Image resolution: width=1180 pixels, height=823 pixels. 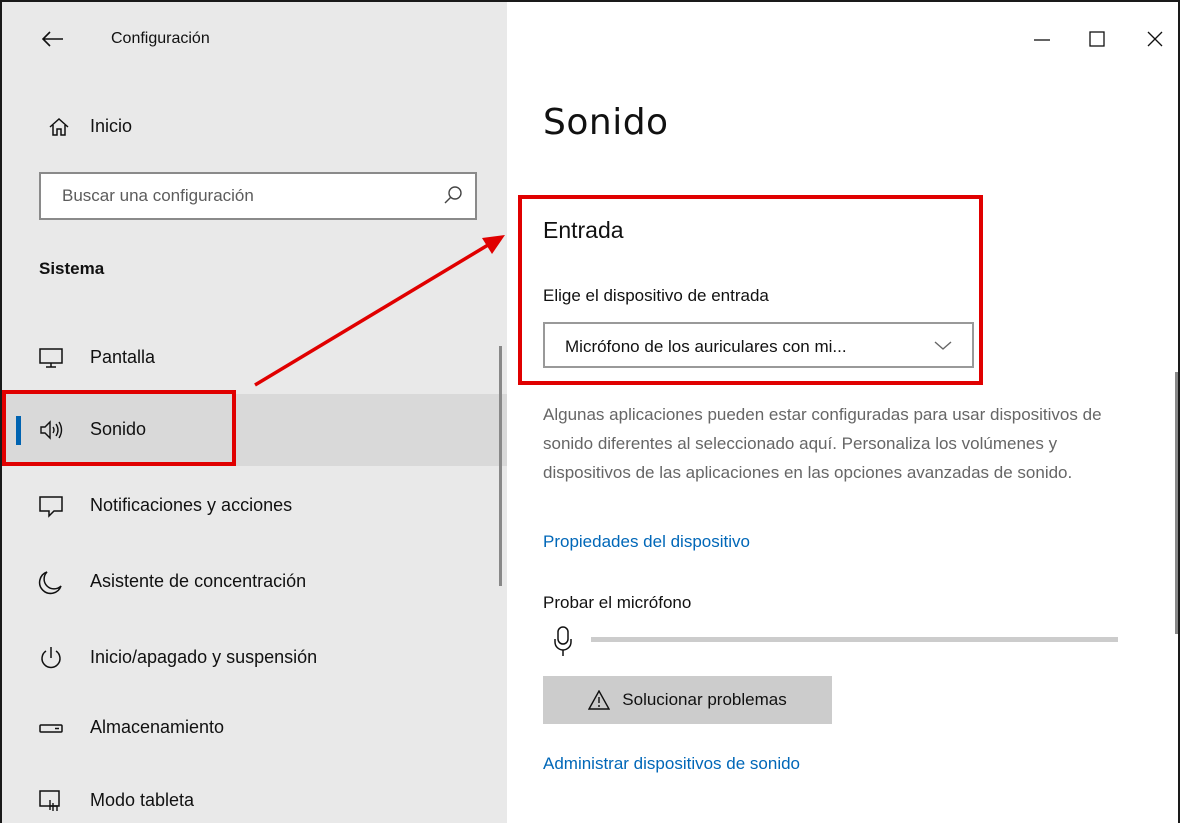 What do you see at coordinates (583, 230) in the screenshot?
I see `input-section-heading: Entrada` at bounding box center [583, 230].